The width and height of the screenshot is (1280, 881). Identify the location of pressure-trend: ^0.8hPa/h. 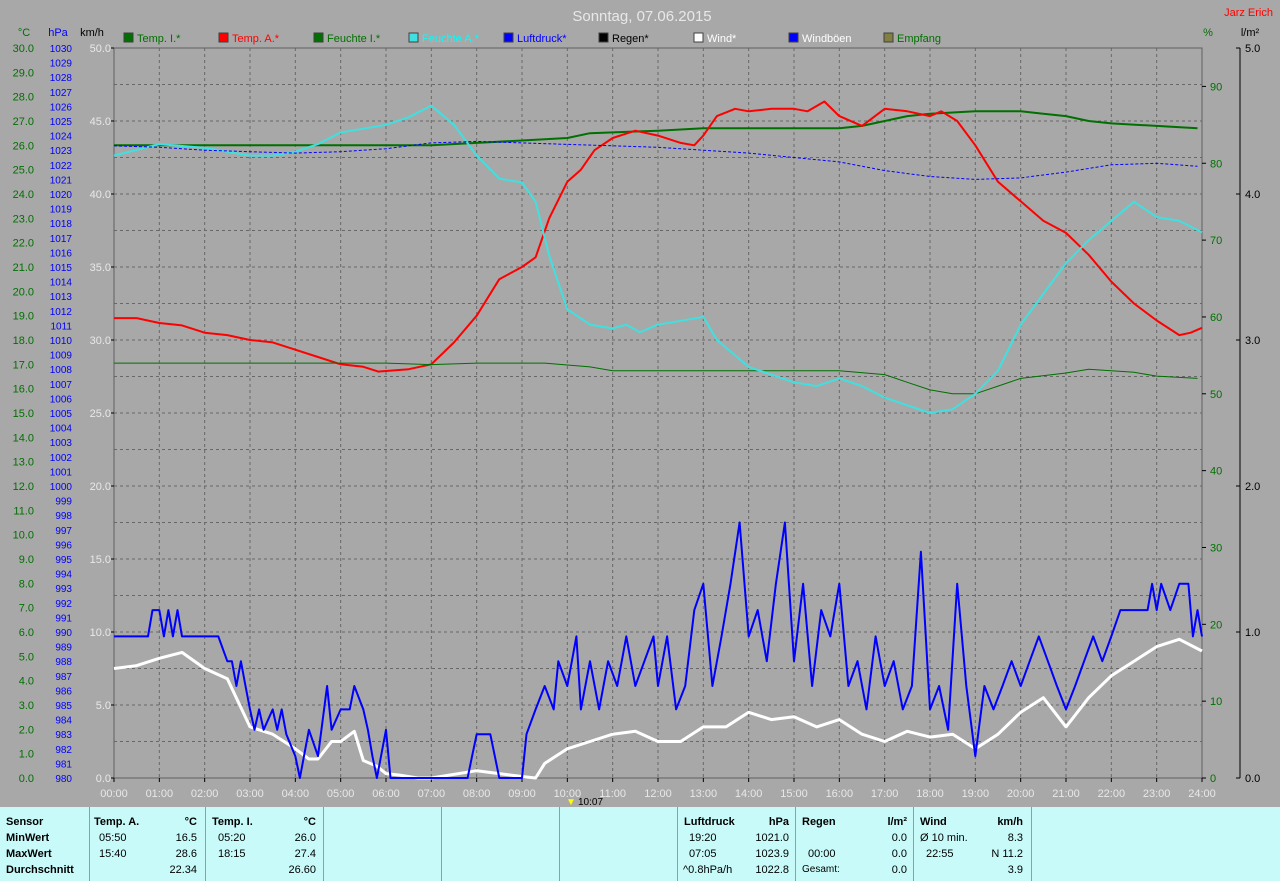
(708, 870).